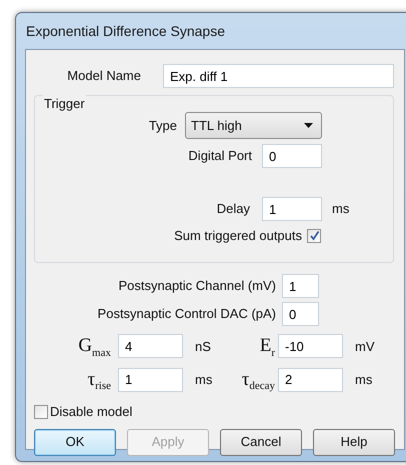  I want to click on checkbox-label: Disable model, so click(91, 412).